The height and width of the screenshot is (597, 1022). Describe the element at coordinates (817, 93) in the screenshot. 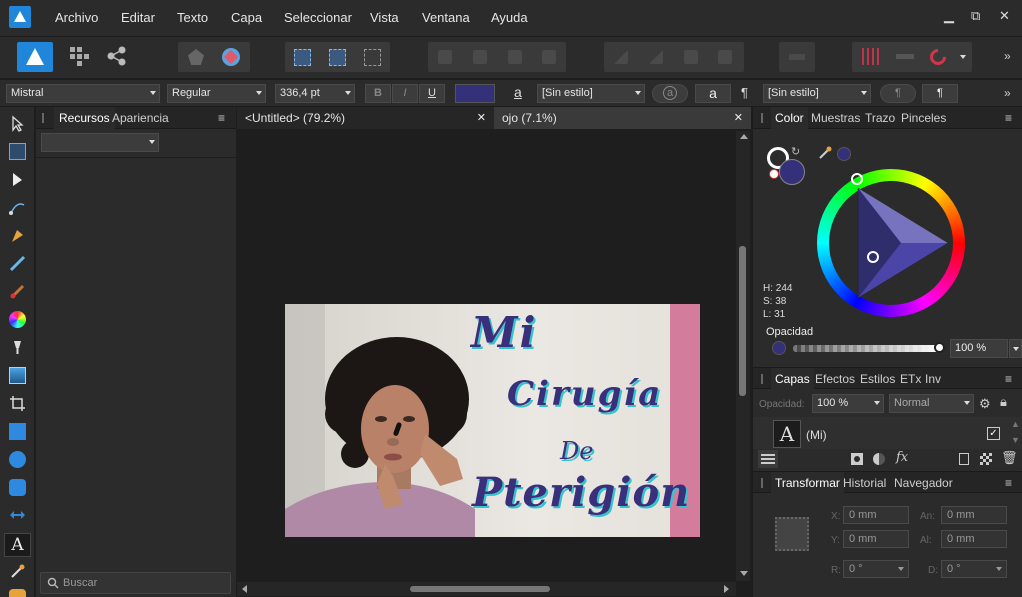

I see `paragraph-style-select: [Sin estilo]` at that location.